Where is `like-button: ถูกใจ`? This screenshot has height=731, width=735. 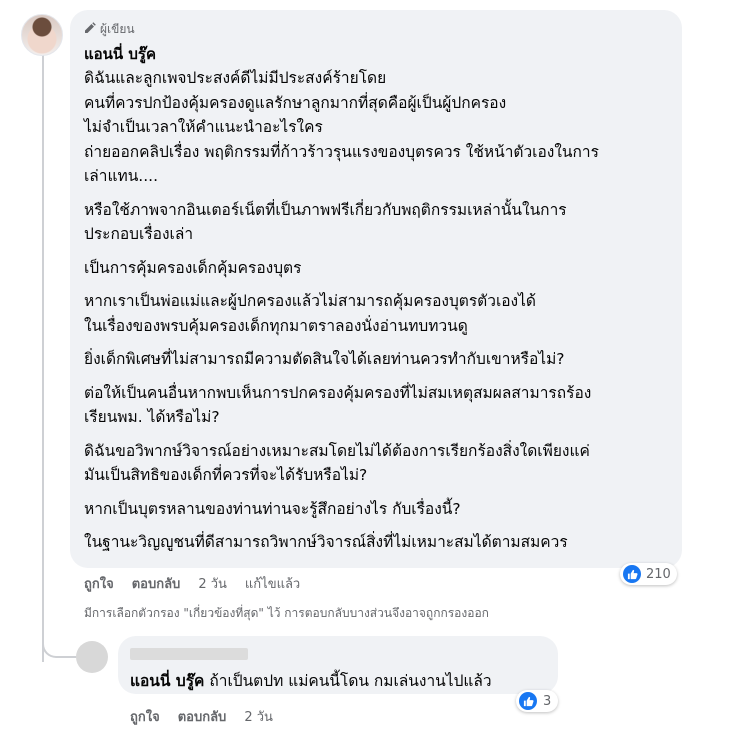 like-button: ถูกใจ is located at coordinates (99, 583).